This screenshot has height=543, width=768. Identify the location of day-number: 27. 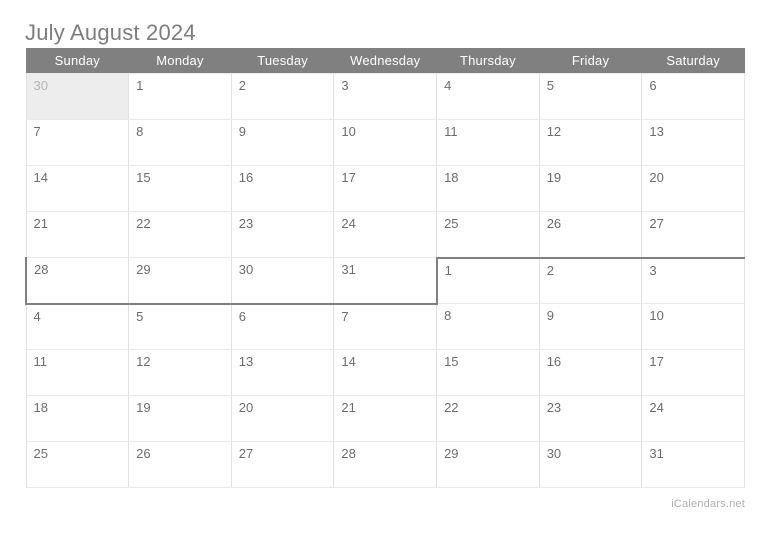
(656, 223).